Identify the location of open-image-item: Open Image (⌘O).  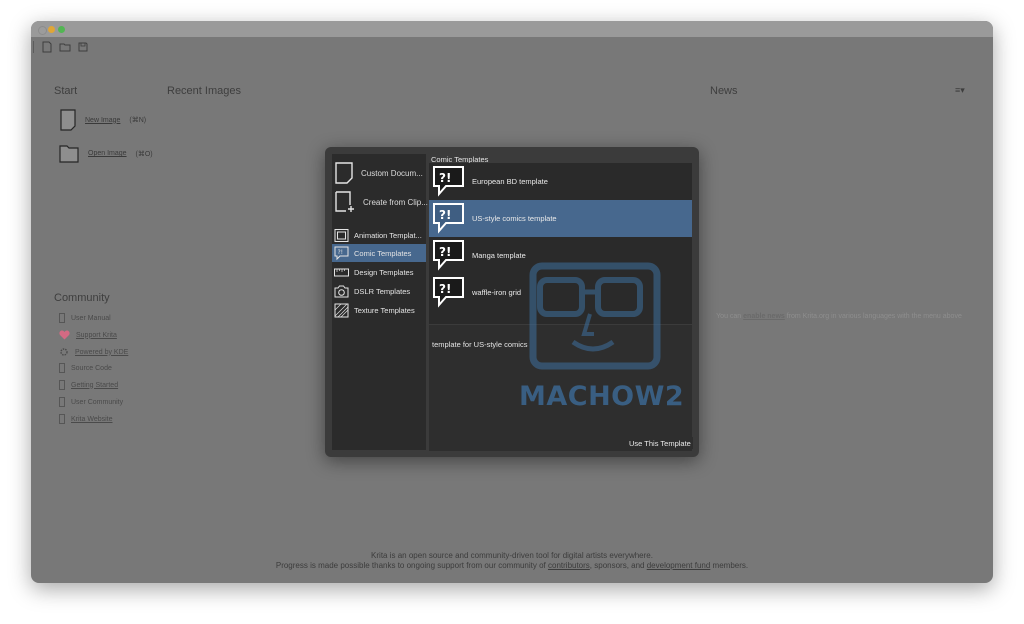
(106, 153).